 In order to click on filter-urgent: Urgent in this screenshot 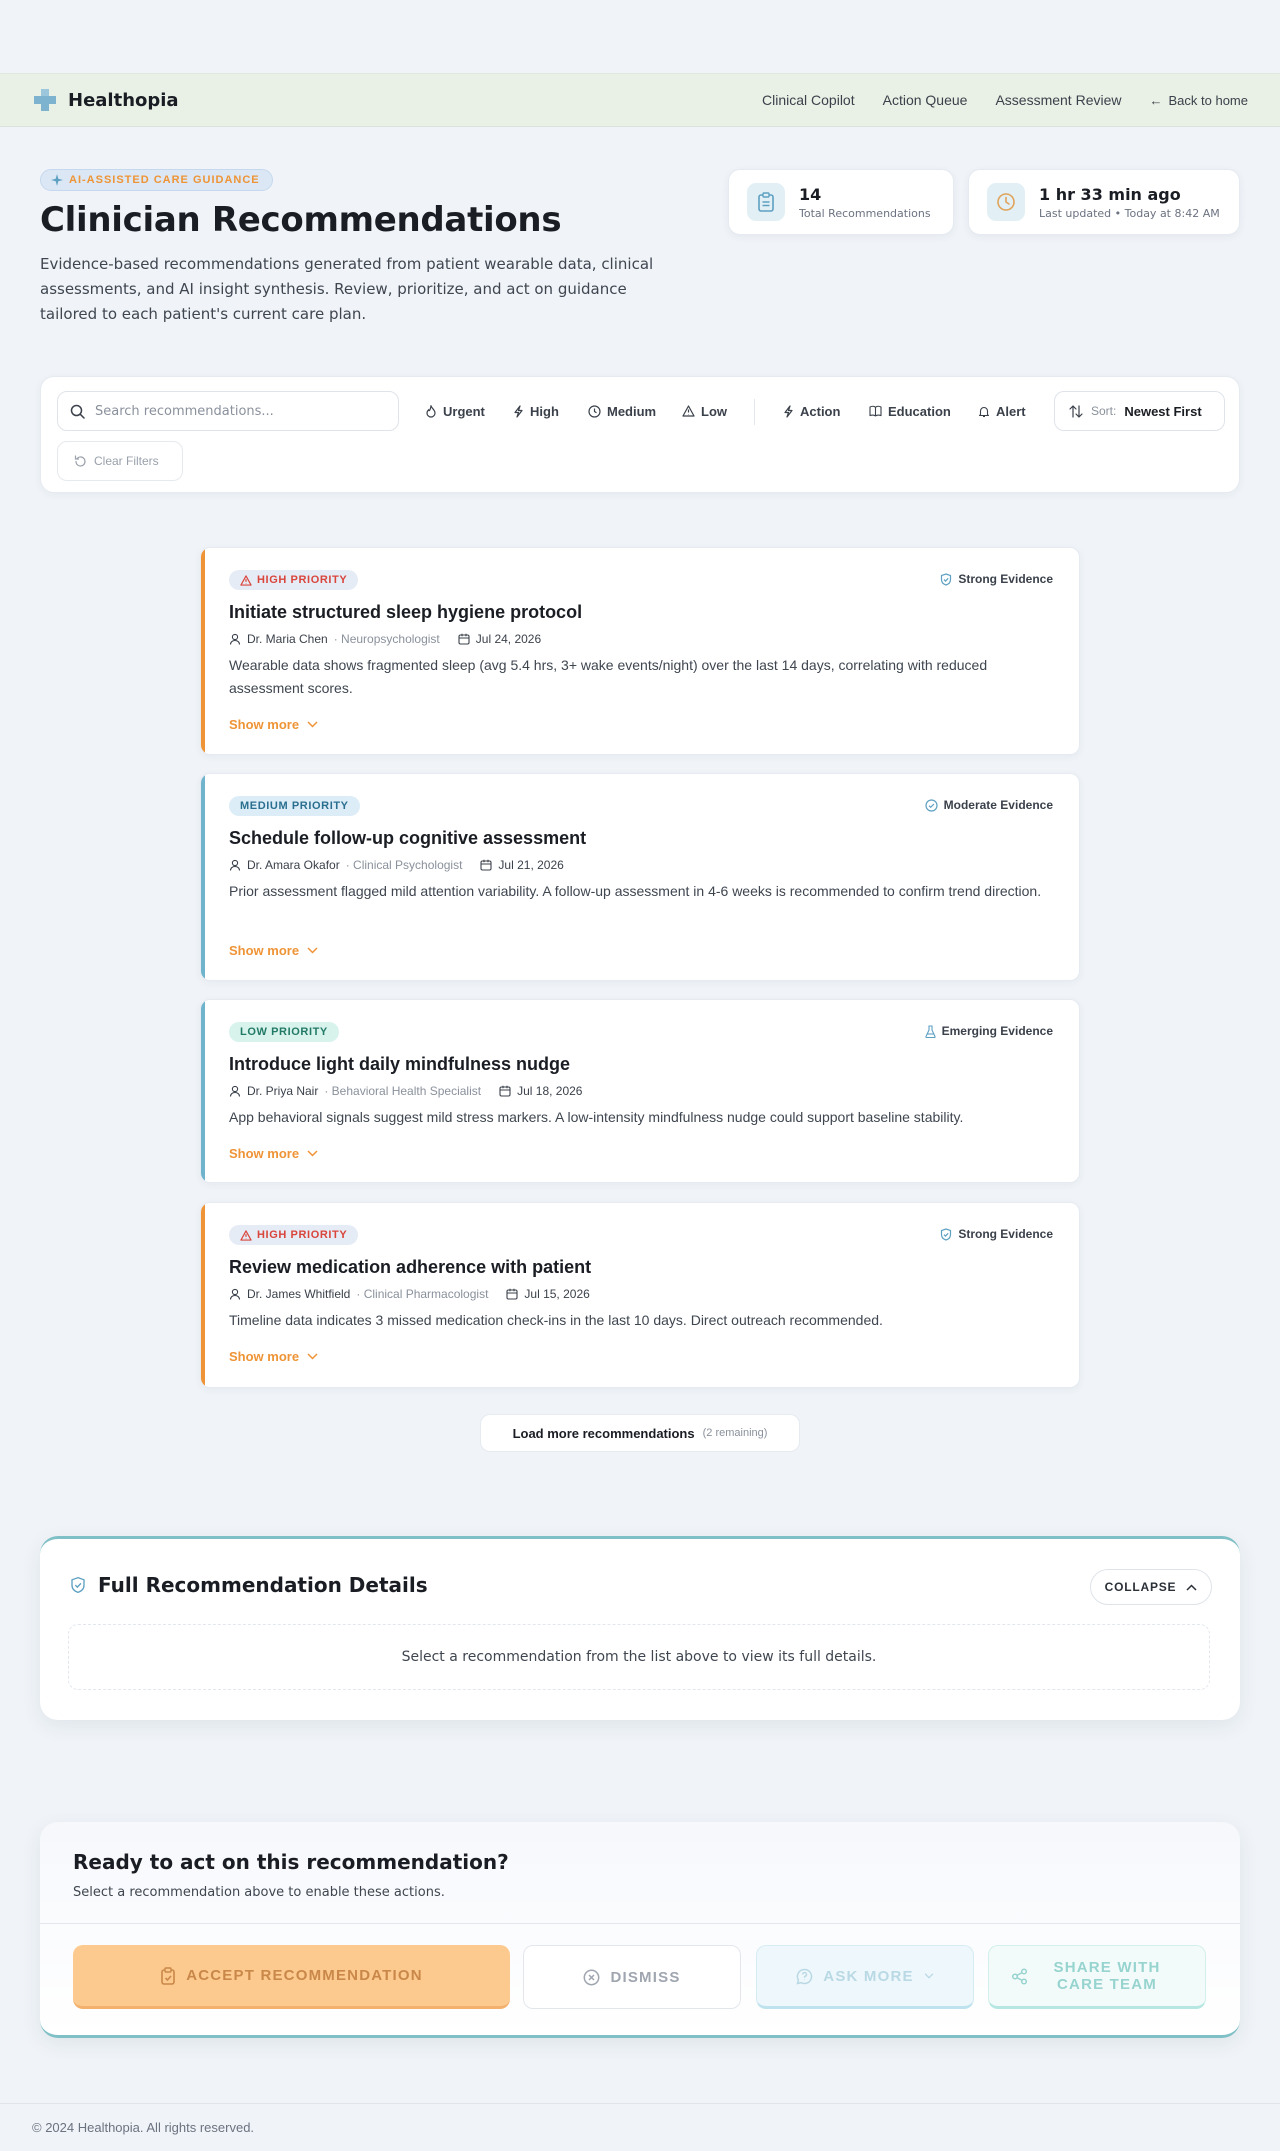, I will do `click(455, 411)`.